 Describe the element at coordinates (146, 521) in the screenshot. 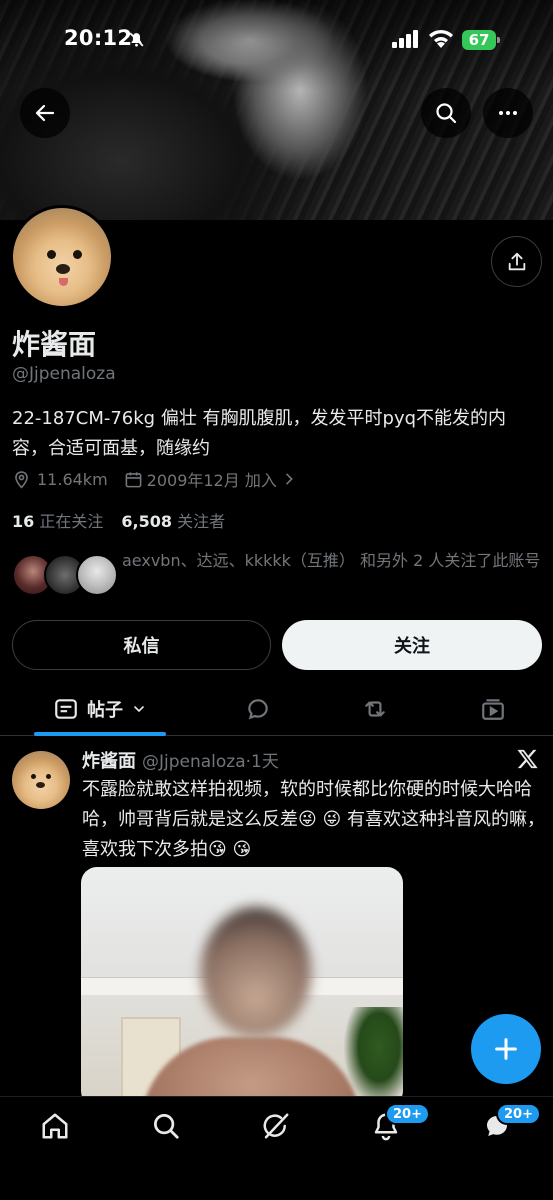

I see `followers-count: 6,508` at that location.